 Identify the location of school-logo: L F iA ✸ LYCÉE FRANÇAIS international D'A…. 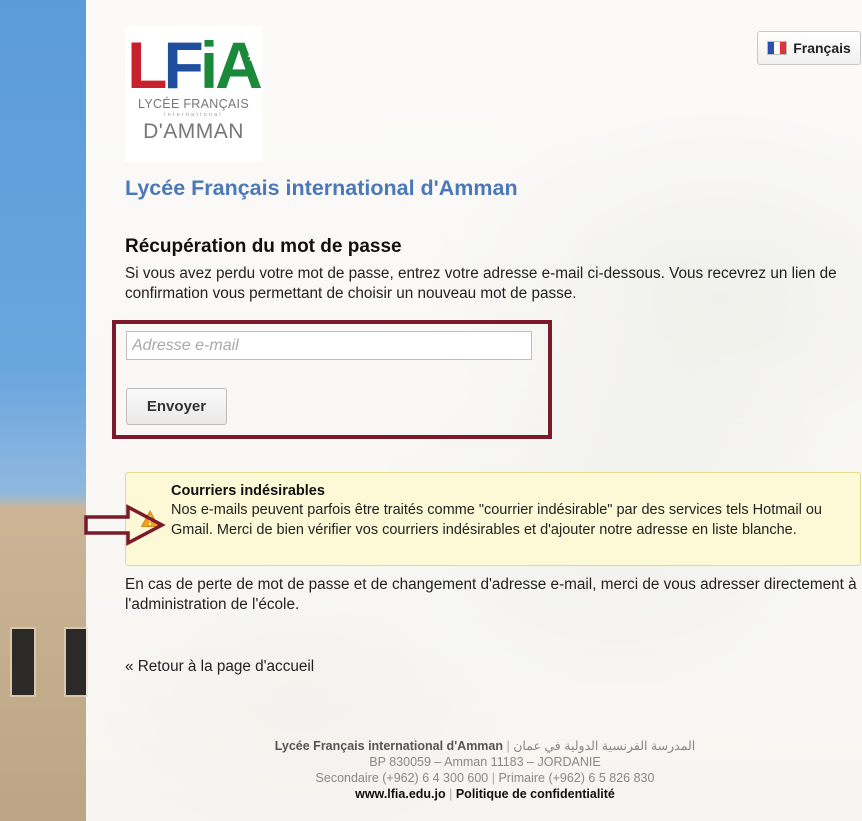
(194, 94).